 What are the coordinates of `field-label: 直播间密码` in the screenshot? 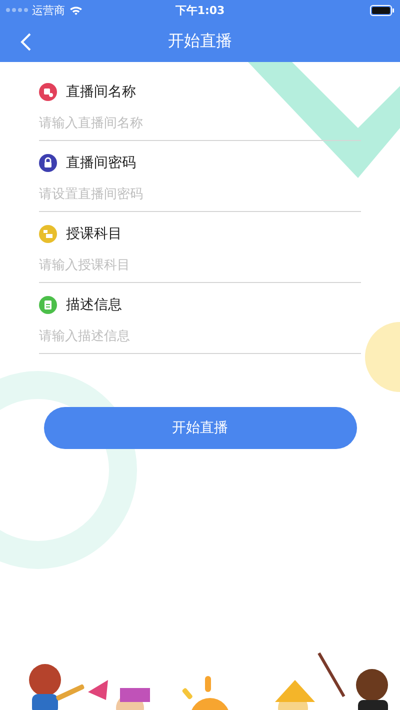 It's located at (101, 163).